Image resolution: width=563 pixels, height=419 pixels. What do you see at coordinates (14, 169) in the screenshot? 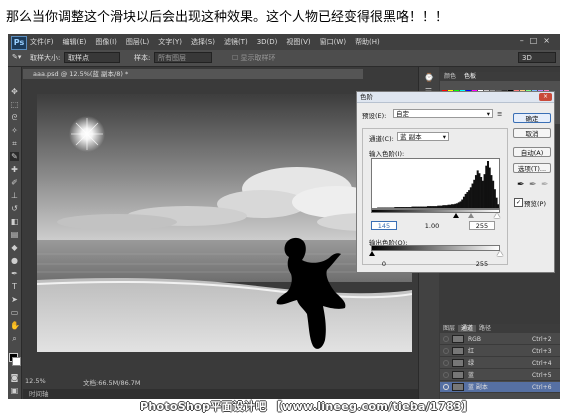
I see `healing-brush-icon: ✚` at bounding box center [14, 169].